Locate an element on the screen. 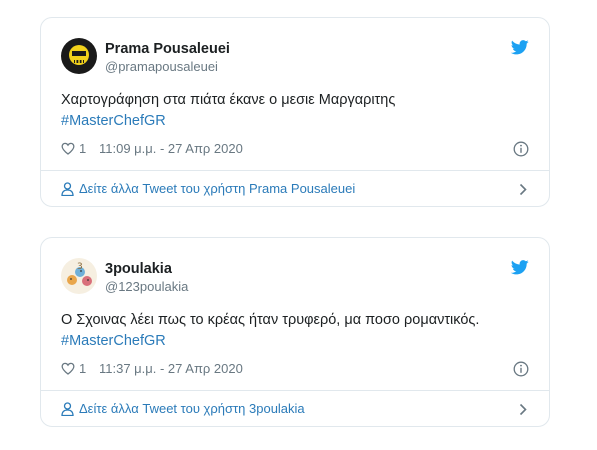  timestamp: 11:09 μ.μ. - 27 Απρ 2020 is located at coordinates (171, 148).